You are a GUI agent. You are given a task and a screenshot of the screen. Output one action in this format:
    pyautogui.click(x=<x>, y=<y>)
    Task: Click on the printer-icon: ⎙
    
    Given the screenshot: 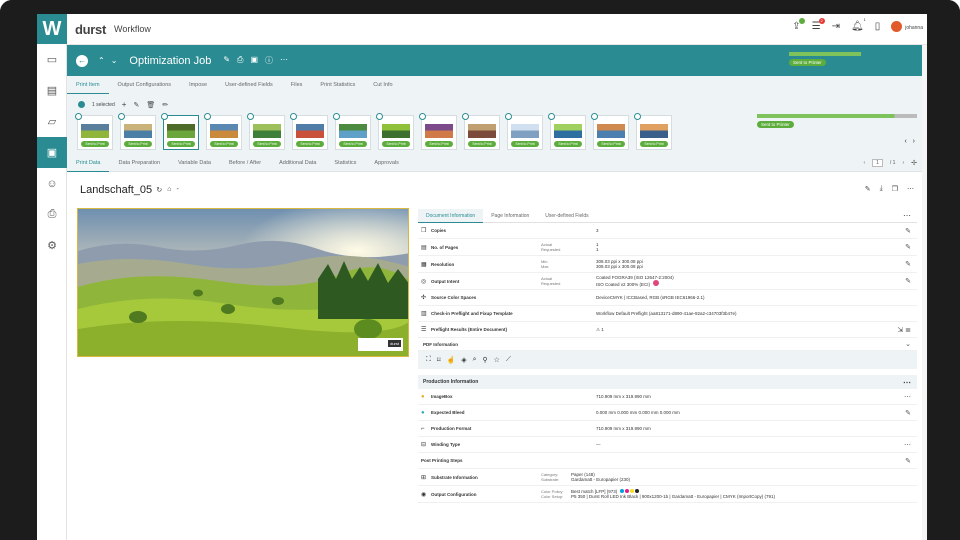 What is the action you would take?
    pyautogui.click(x=52, y=214)
    